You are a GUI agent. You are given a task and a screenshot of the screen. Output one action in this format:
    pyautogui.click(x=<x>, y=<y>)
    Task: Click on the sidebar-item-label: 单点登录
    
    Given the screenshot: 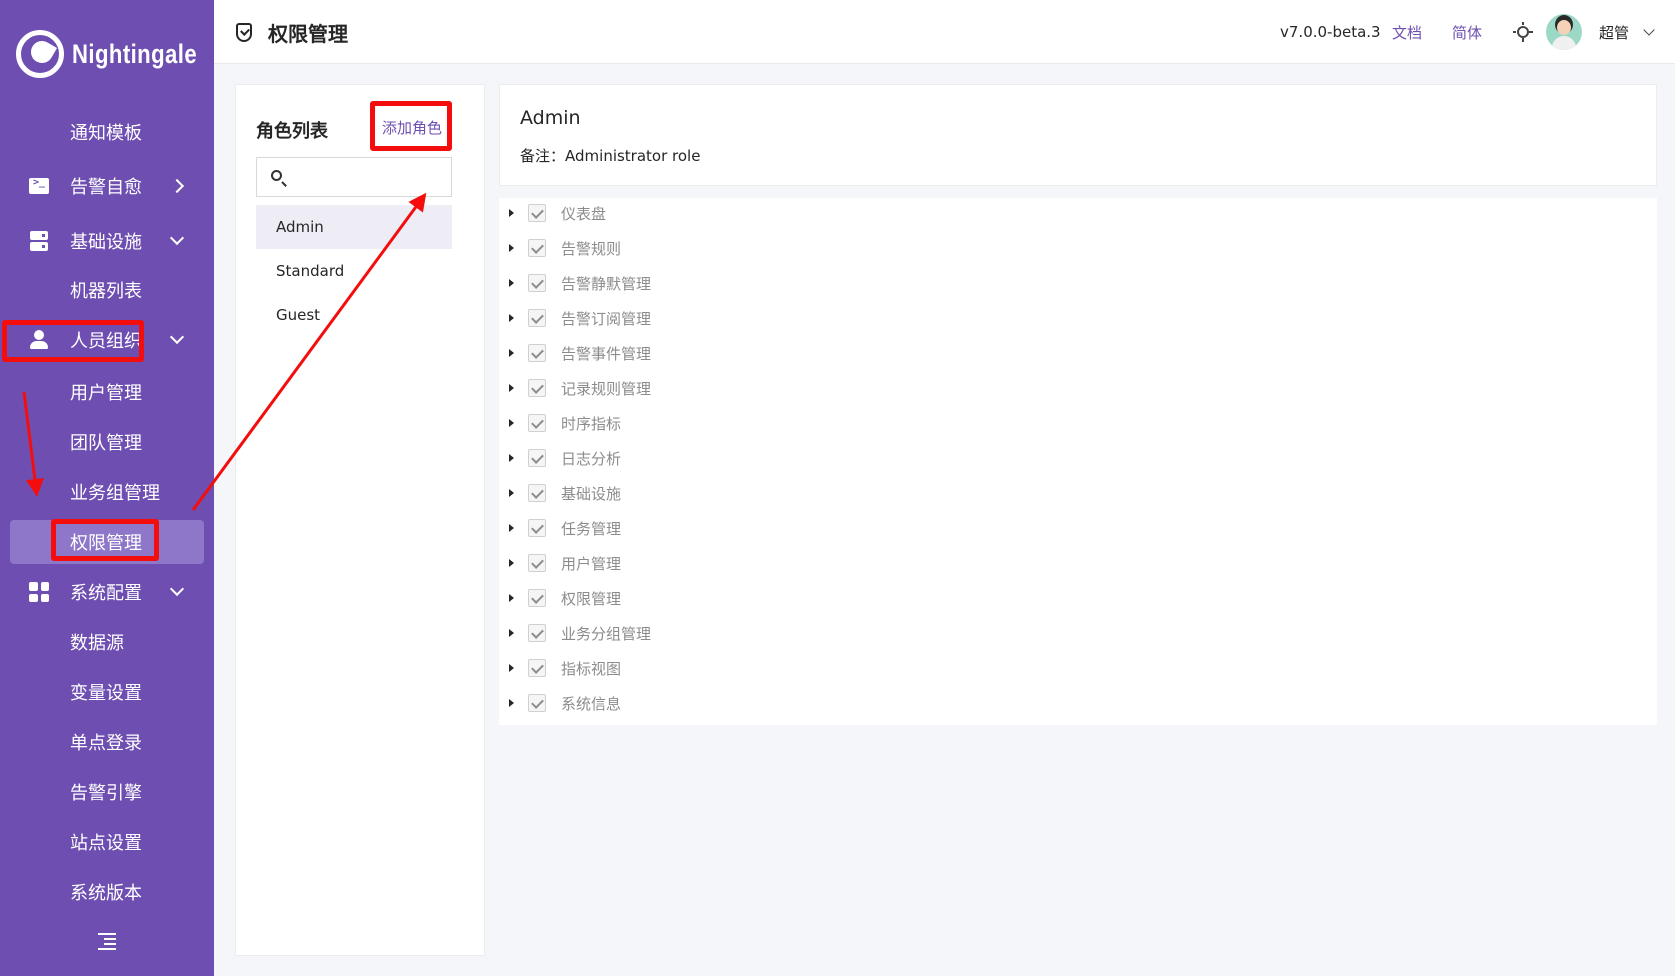 What is the action you would take?
    pyautogui.click(x=106, y=743)
    